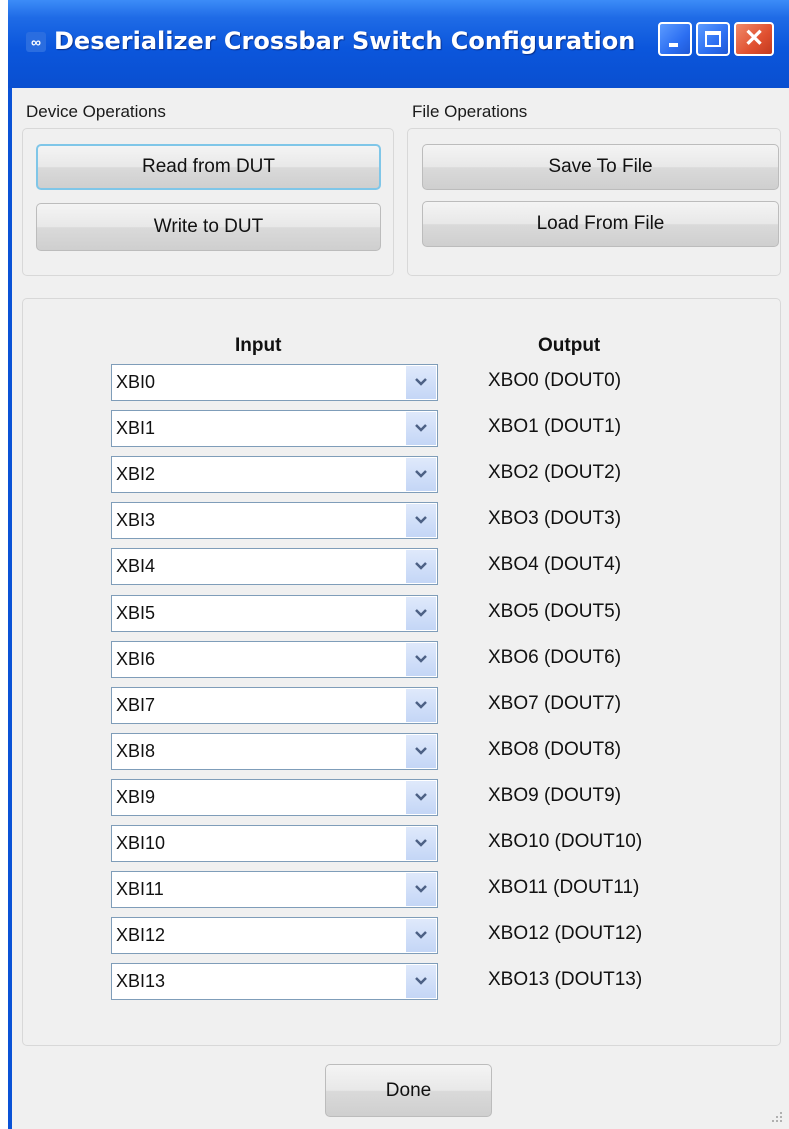 The image size is (789, 1129). I want to click on output-label: XBO11 (DOUT11), so click(564, 888).